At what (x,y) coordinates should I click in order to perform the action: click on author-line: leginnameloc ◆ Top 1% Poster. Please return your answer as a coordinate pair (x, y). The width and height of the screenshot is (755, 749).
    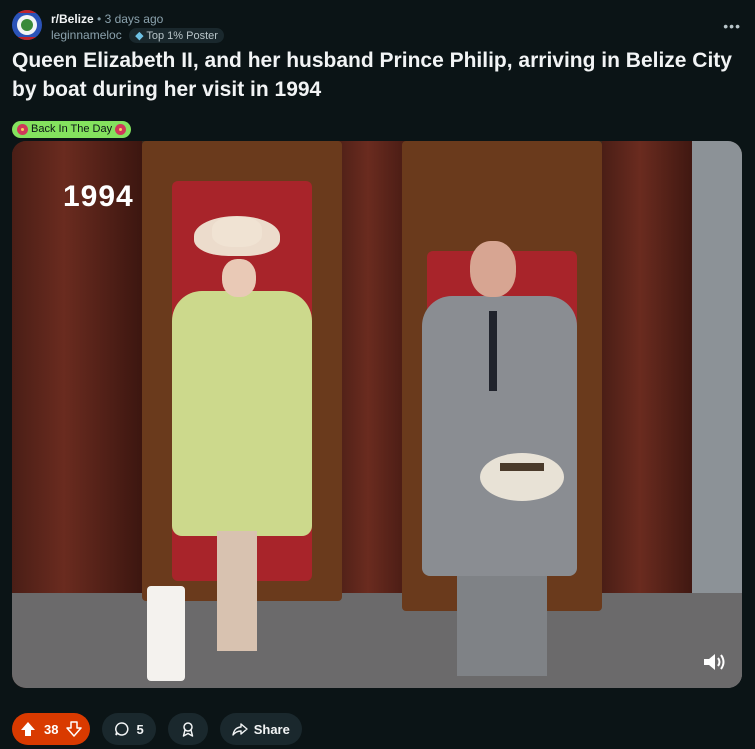
    Looking at the image, I should click on (137, 35).